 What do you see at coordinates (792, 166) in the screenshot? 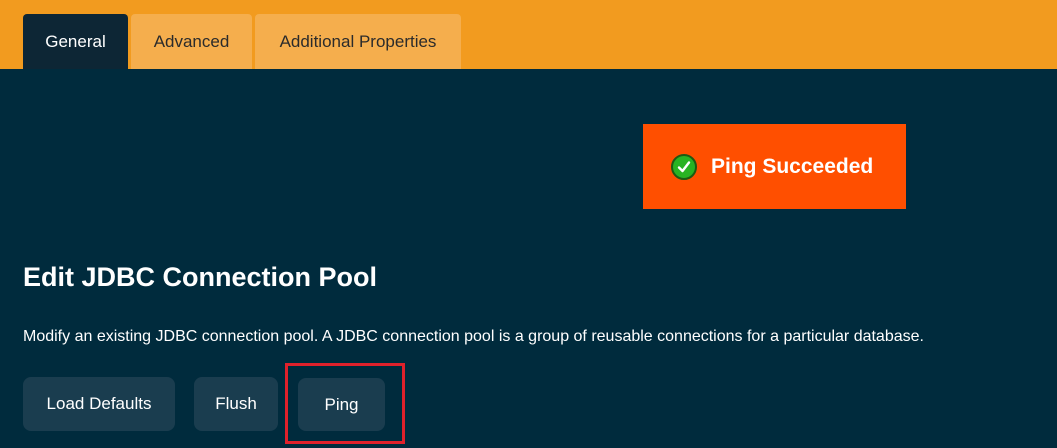
I see `banner-message: Ping Succeeded` at bounding box center [792, 166].